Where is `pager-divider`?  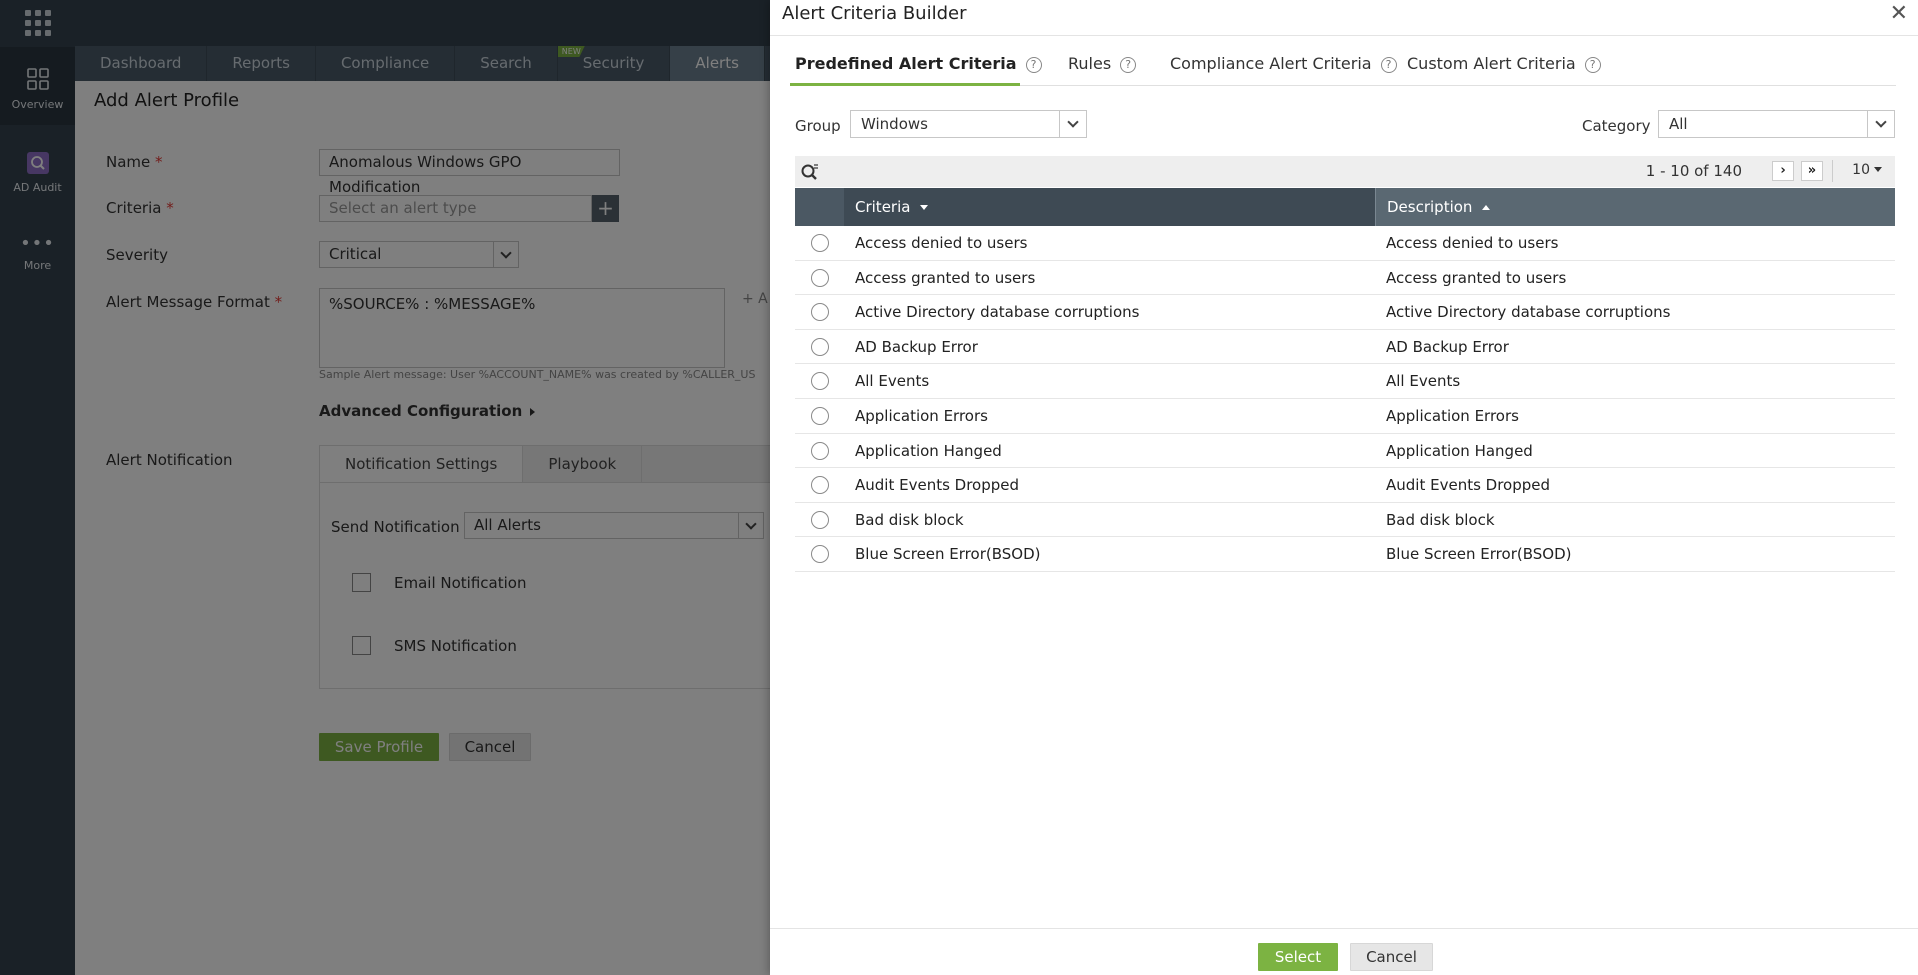
pager-divider is located at coordinates (1832, 171).